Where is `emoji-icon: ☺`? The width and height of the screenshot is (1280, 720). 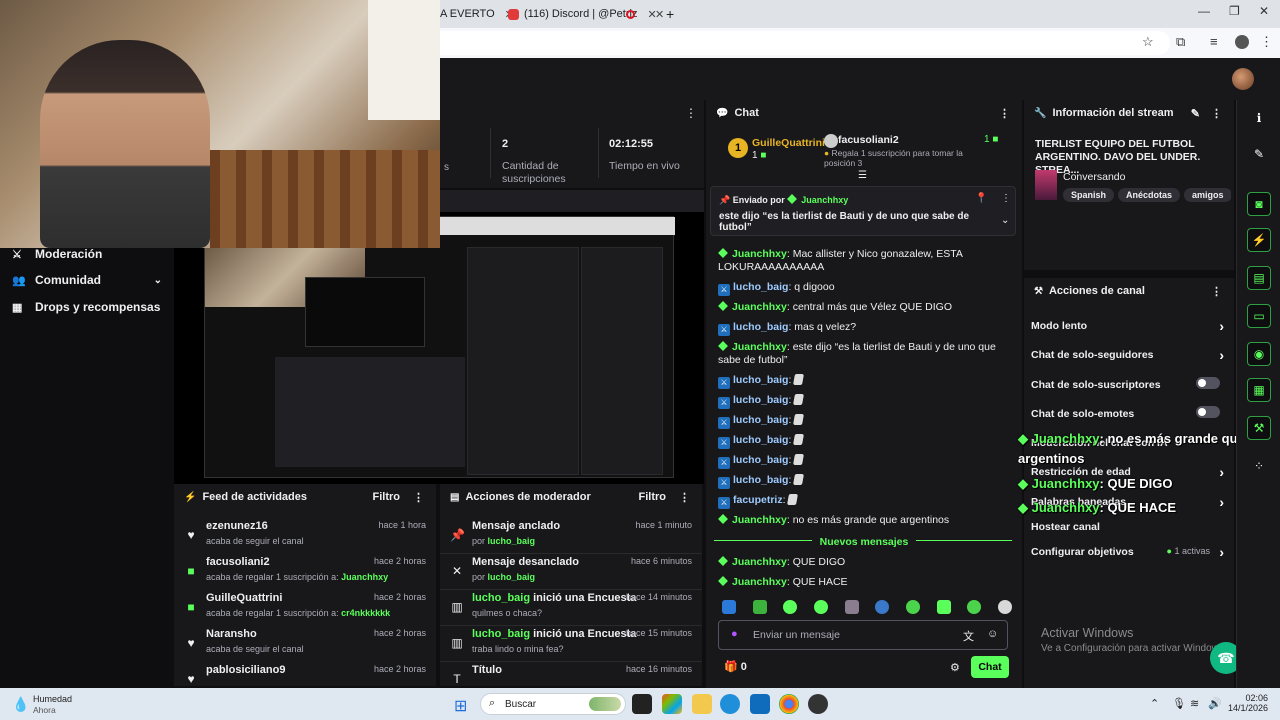
emoji-icon: ☺ is located at coordinates (992, 634).